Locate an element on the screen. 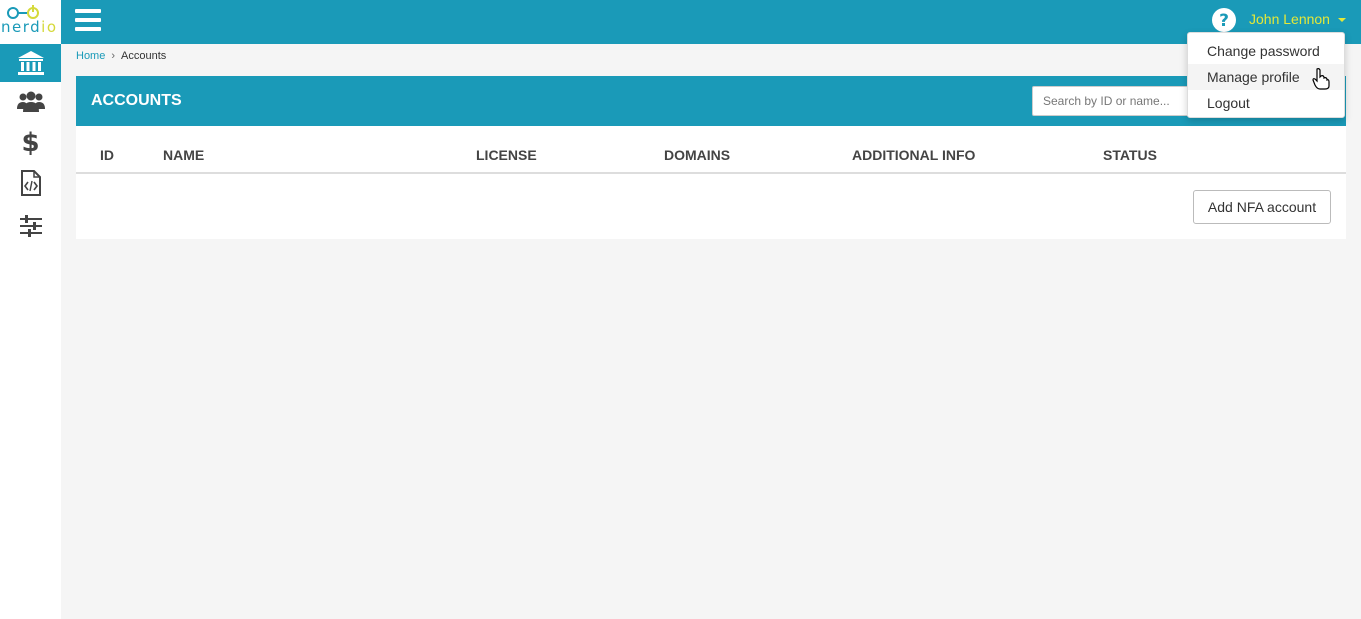  nerdio-logo: nerdio is located at coordinates (30, 22).